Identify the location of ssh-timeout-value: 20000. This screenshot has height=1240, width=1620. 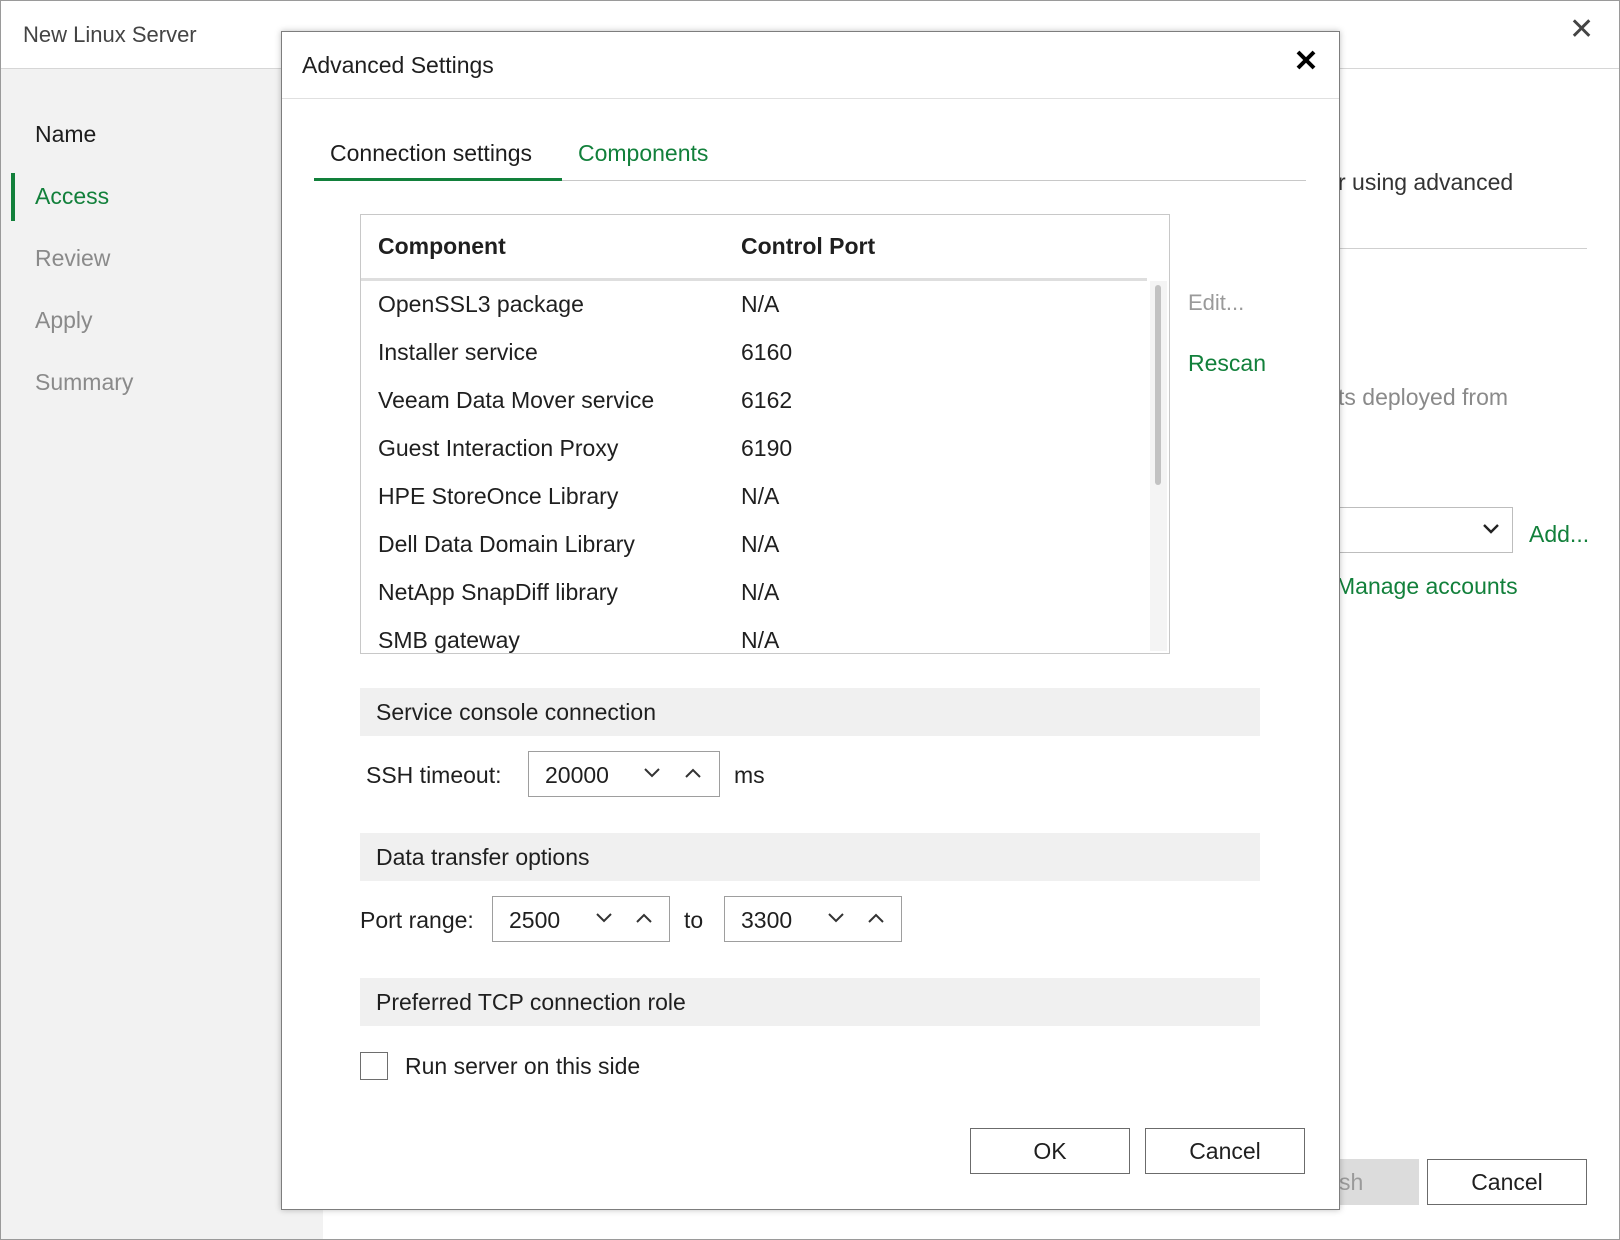
(577, 775).